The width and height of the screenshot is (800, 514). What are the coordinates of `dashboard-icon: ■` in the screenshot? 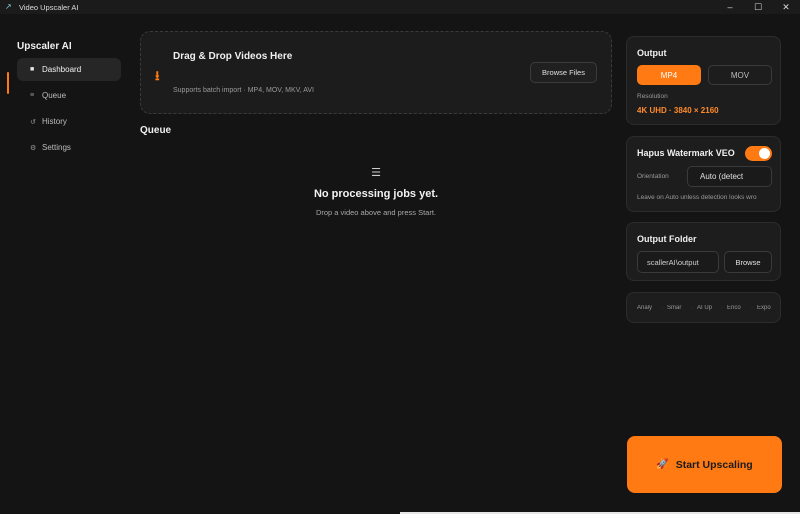 It's located at (32, 69).